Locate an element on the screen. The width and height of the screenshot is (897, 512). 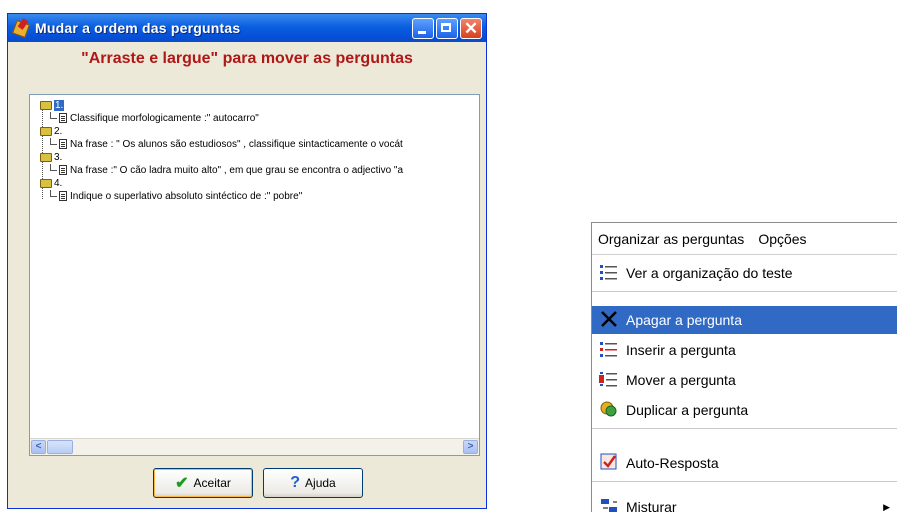
menu-item-label: Apagar a pergunta is located at coordinates (684, 320).